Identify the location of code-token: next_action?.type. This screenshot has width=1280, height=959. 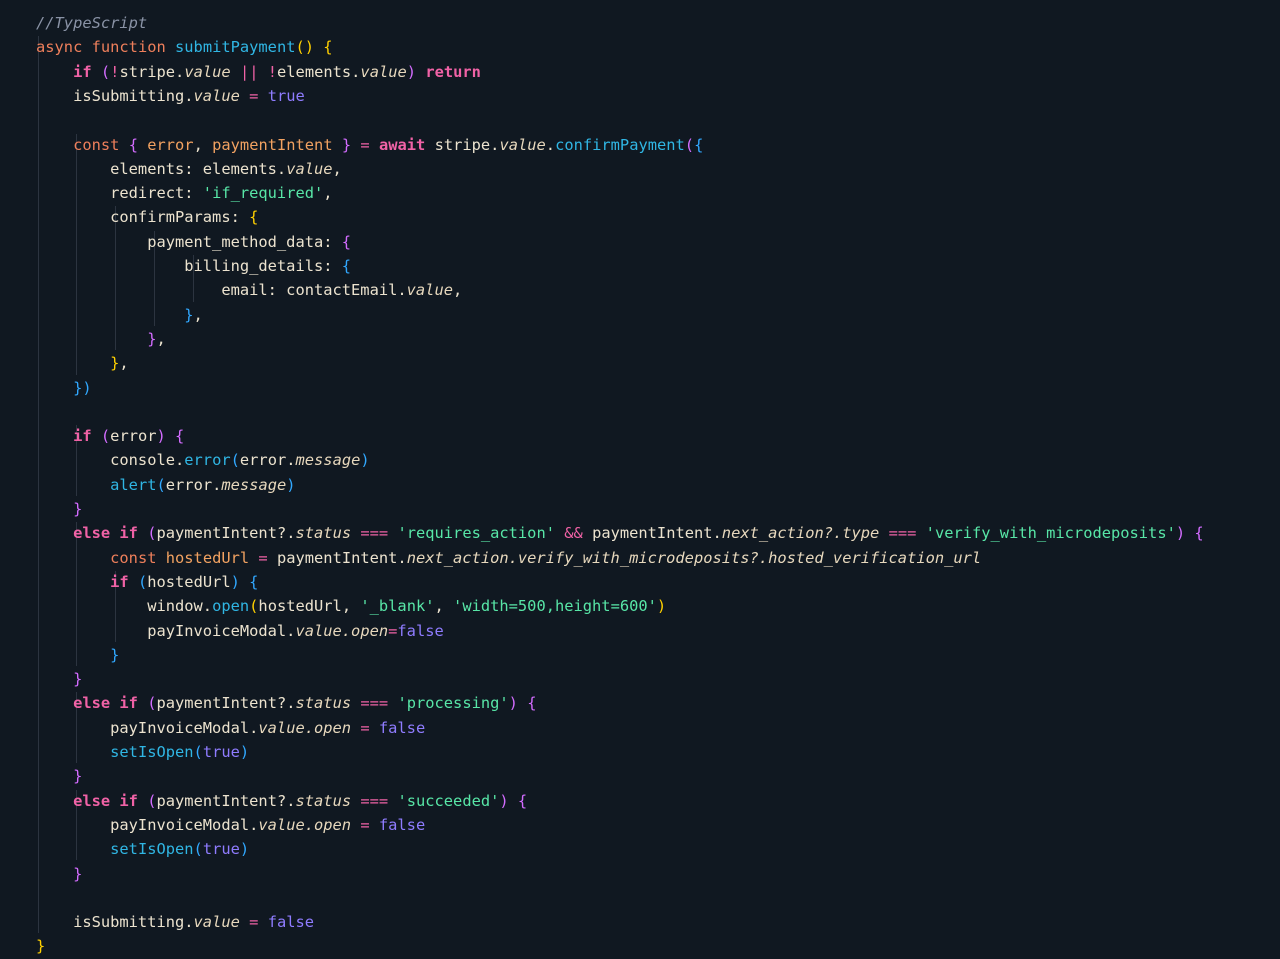
(800, 533).